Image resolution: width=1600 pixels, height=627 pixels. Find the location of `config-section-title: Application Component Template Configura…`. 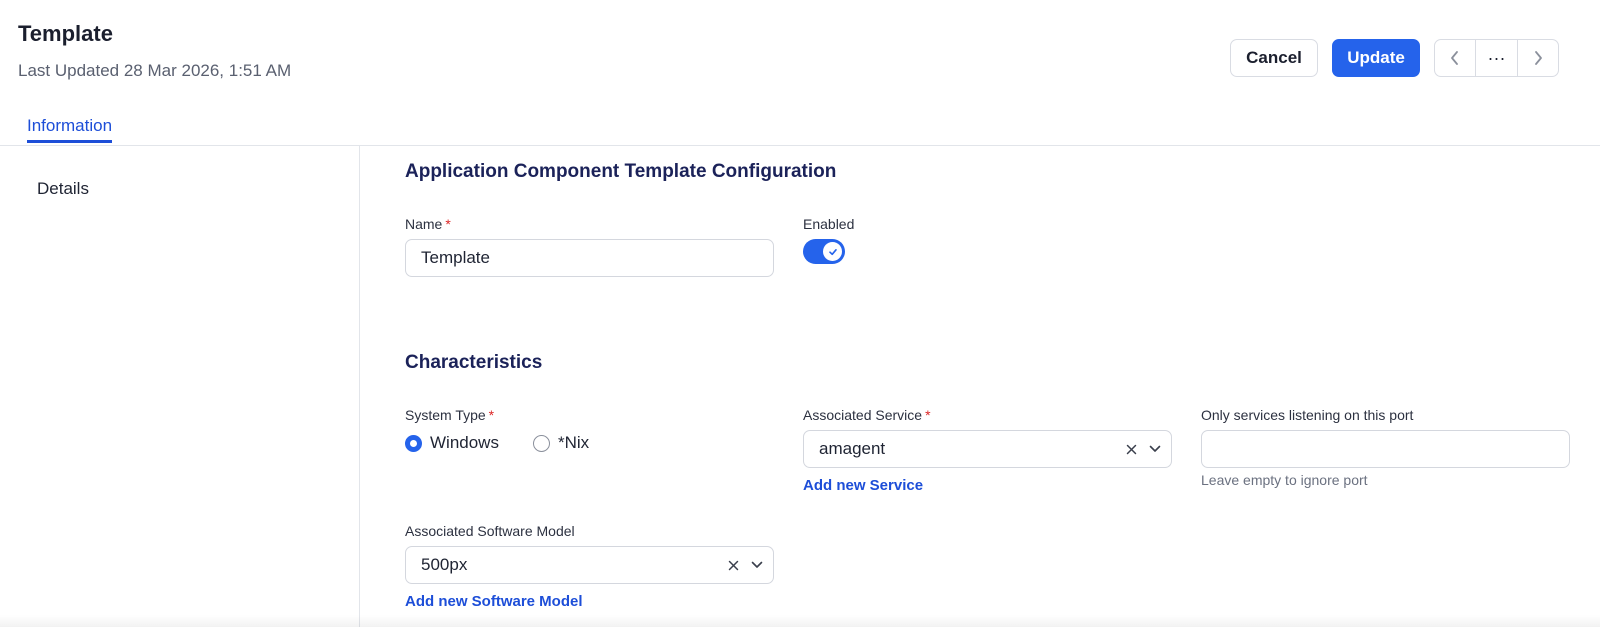

config-section-title: Application Component Template Configura… is located at coordinates (621, 171).